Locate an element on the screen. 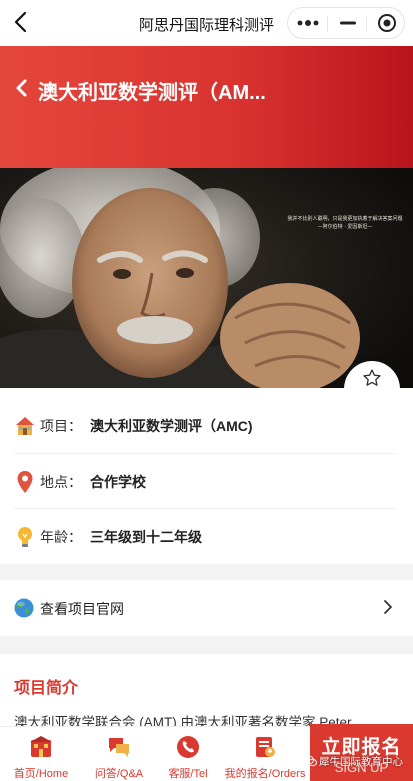 This screenshot has height=781, width=413. tab-home: 首页/Home is located at coordinates (41, 754).